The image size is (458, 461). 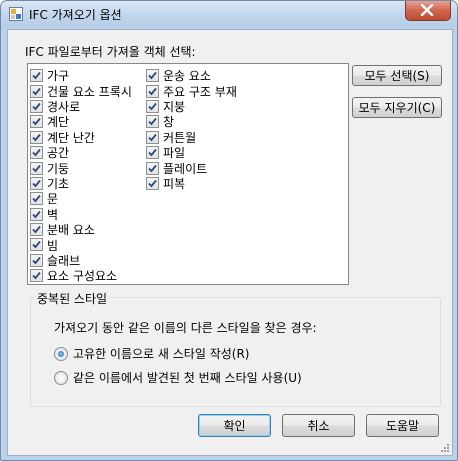 I want to click on checklist-item: 지붕, so click(x=191, y=106).